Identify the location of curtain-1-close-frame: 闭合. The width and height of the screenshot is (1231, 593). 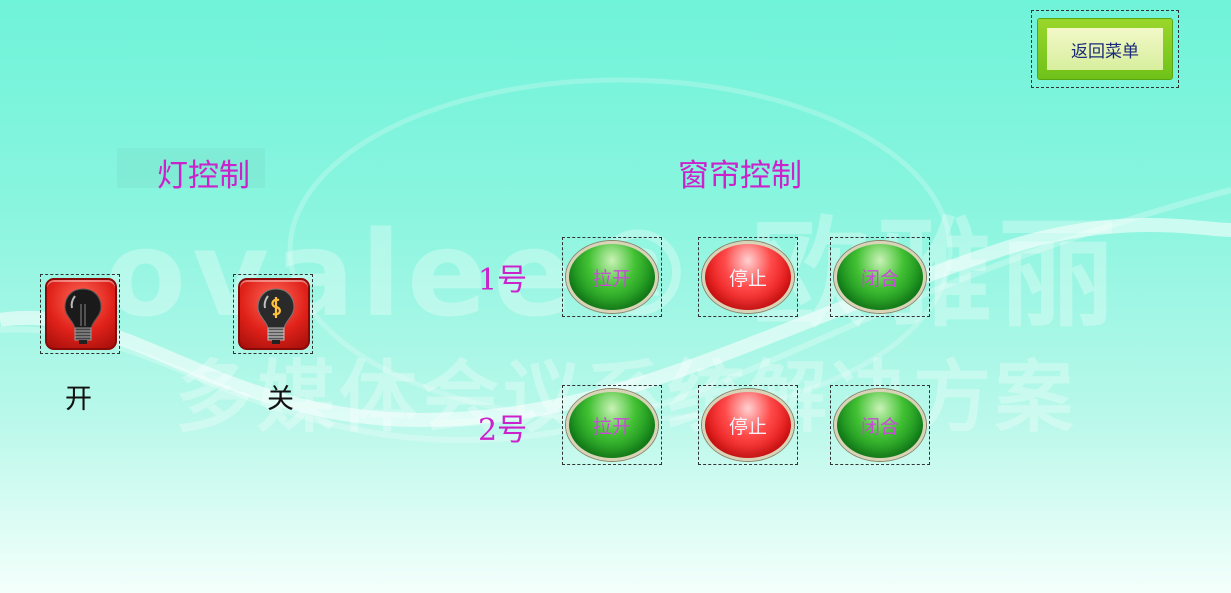
(880, 277).